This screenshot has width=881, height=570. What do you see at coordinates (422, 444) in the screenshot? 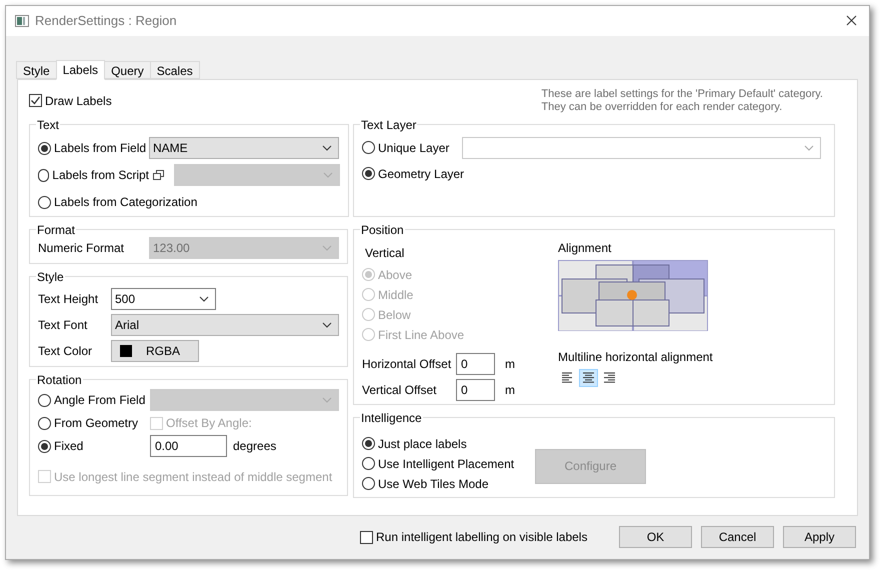
I see `radio-label: Just place labels` at bounding box center [422, 444].